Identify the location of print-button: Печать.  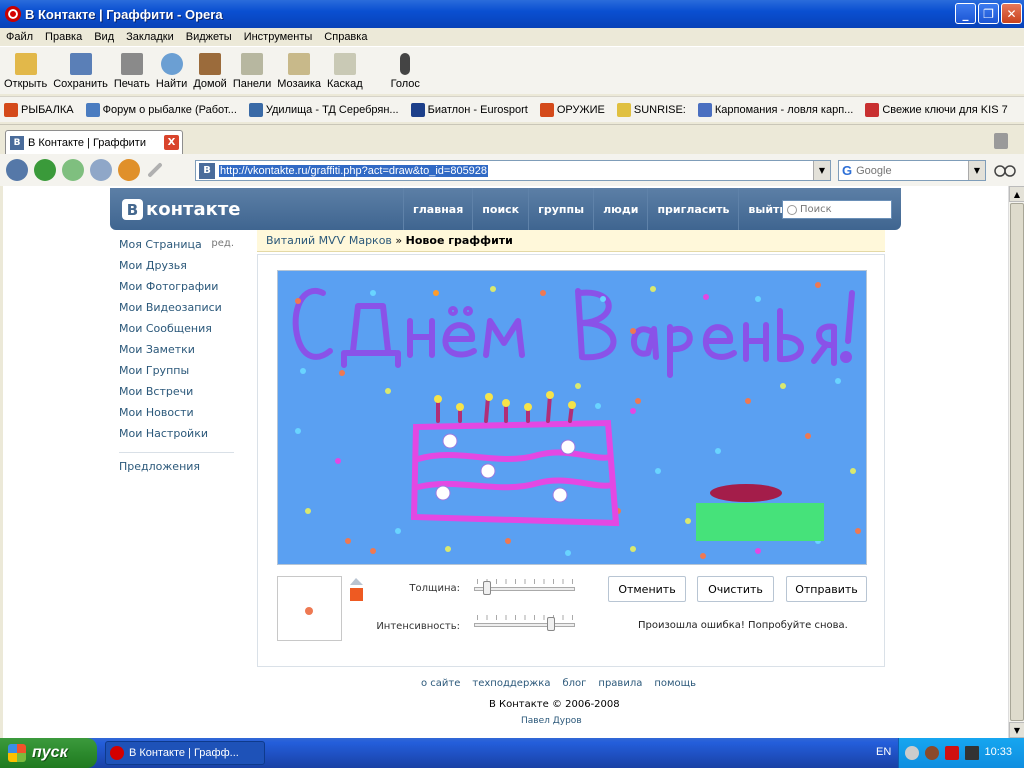
(132, 71).